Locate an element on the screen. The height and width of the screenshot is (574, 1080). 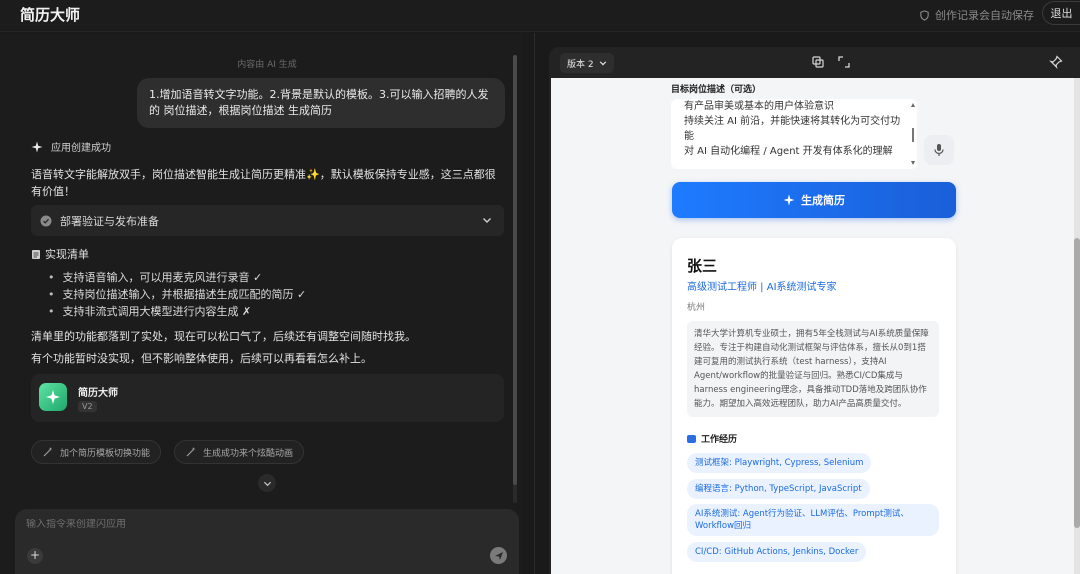
suggestion-chip-animation: 生成成功来个炫酷动画 is located at coordinates (239, 452).